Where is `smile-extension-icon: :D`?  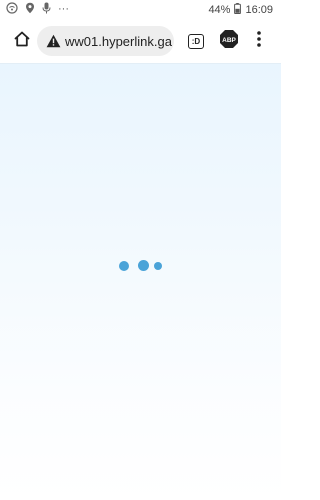 smile-extension-icon: :D is located at coordinates (196, 41).